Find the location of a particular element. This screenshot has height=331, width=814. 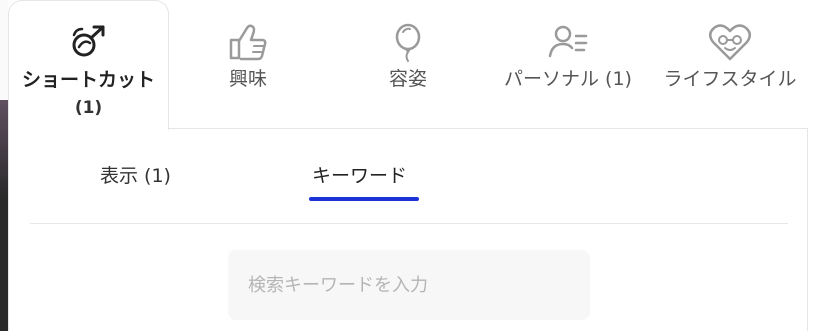

active-subtab-indicator is located at coordinates (364, 199).